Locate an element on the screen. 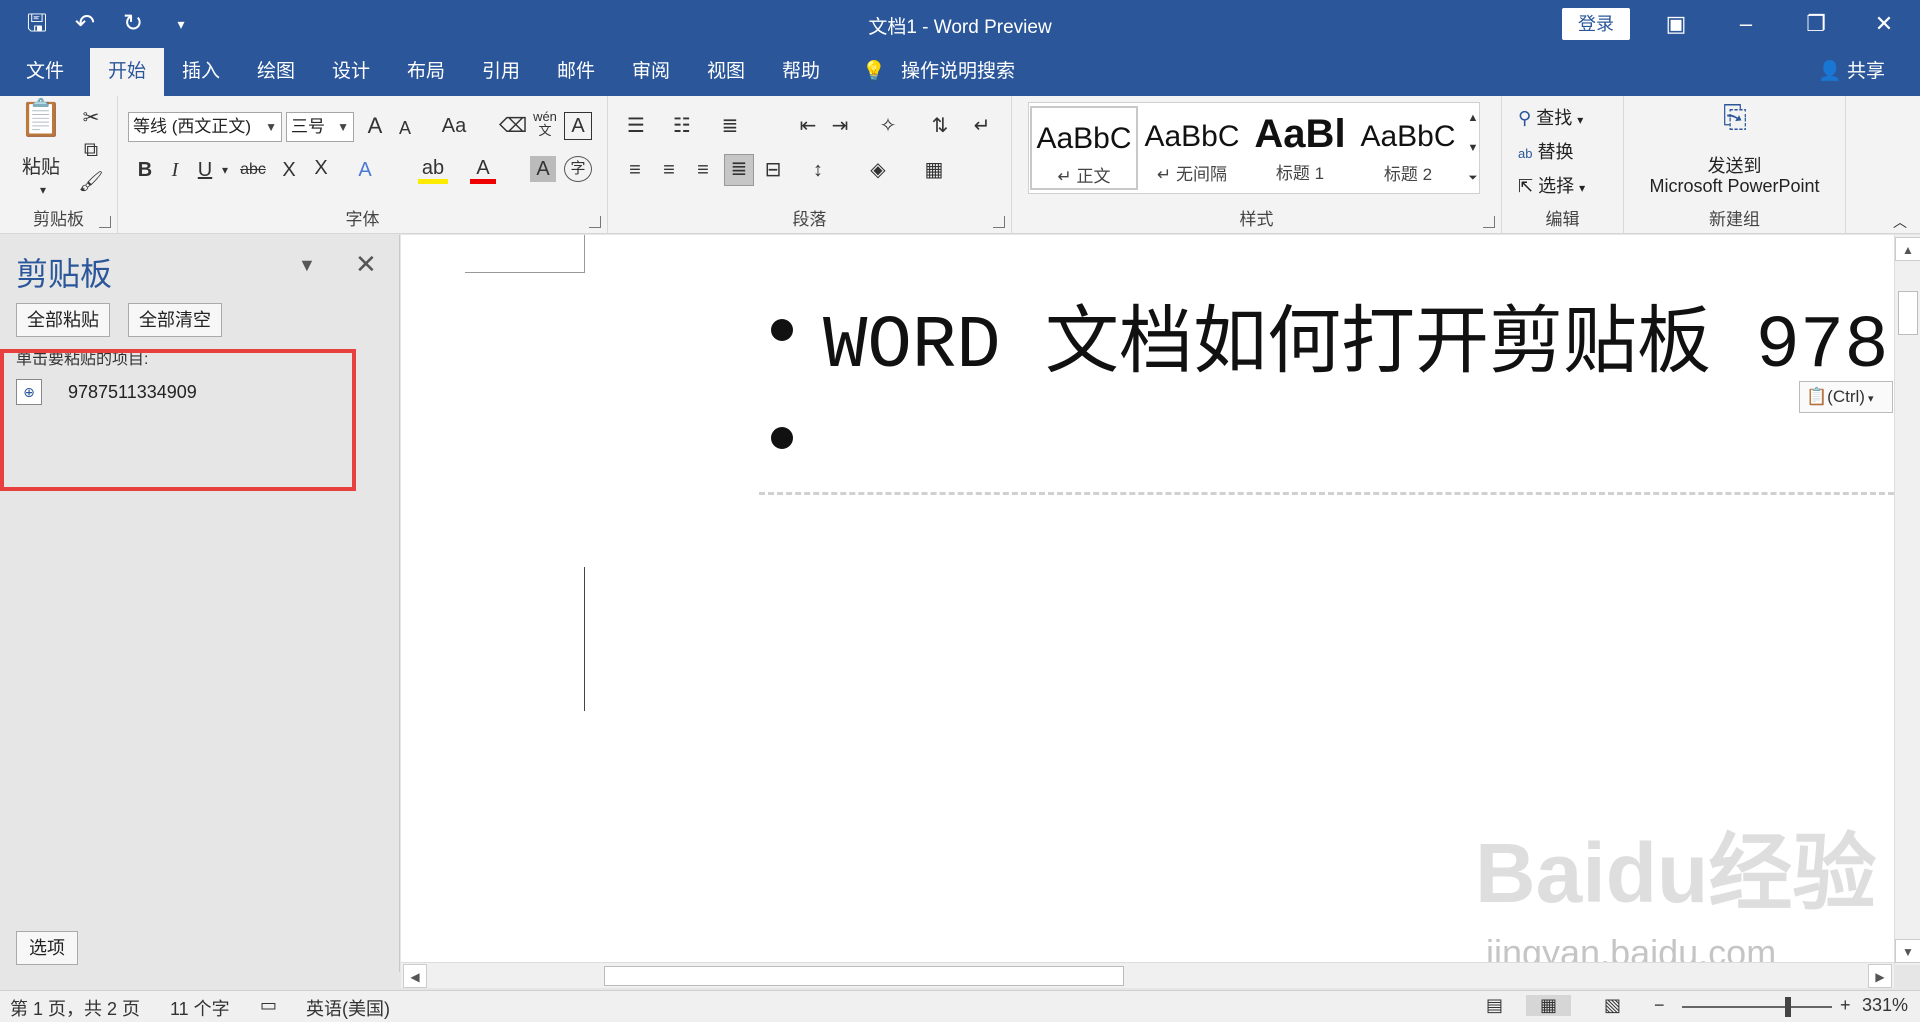 This screenshot has height=1022, width=1920. document-line-1: WORD 文档如何打开剪贴板 97875 is located at coordinates (1358, 335).